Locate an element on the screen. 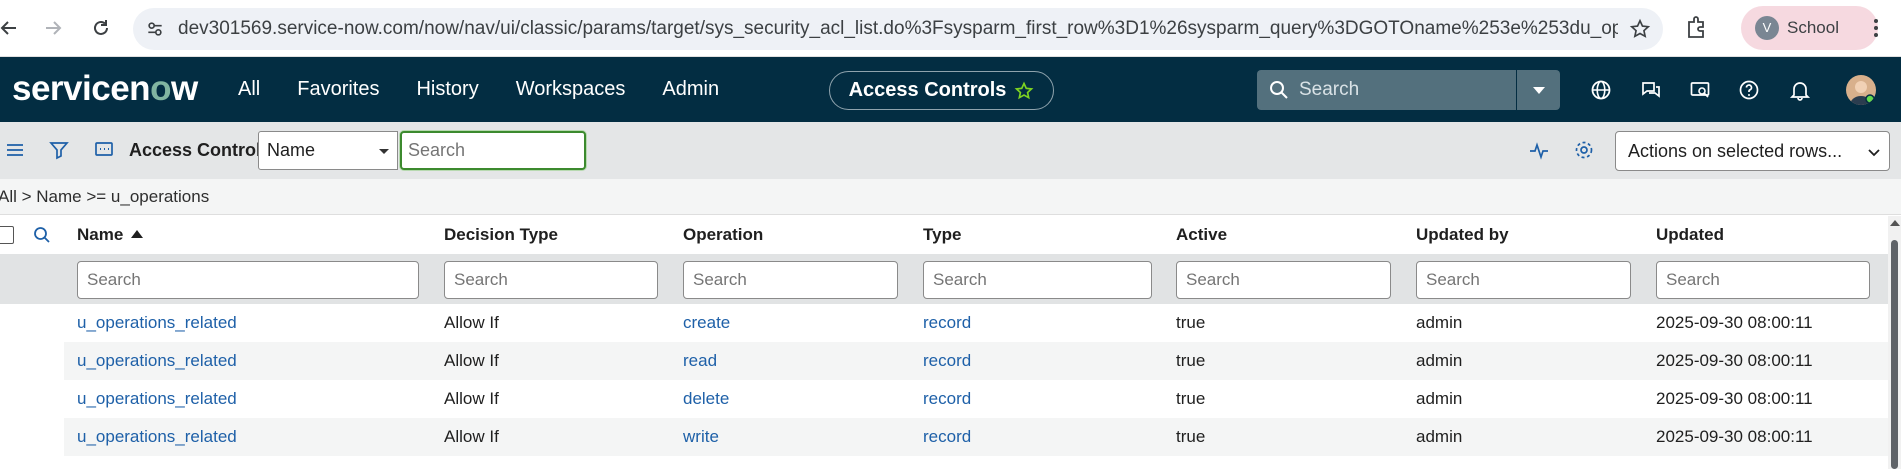  column-search-row is located at coordinates (945, 279).